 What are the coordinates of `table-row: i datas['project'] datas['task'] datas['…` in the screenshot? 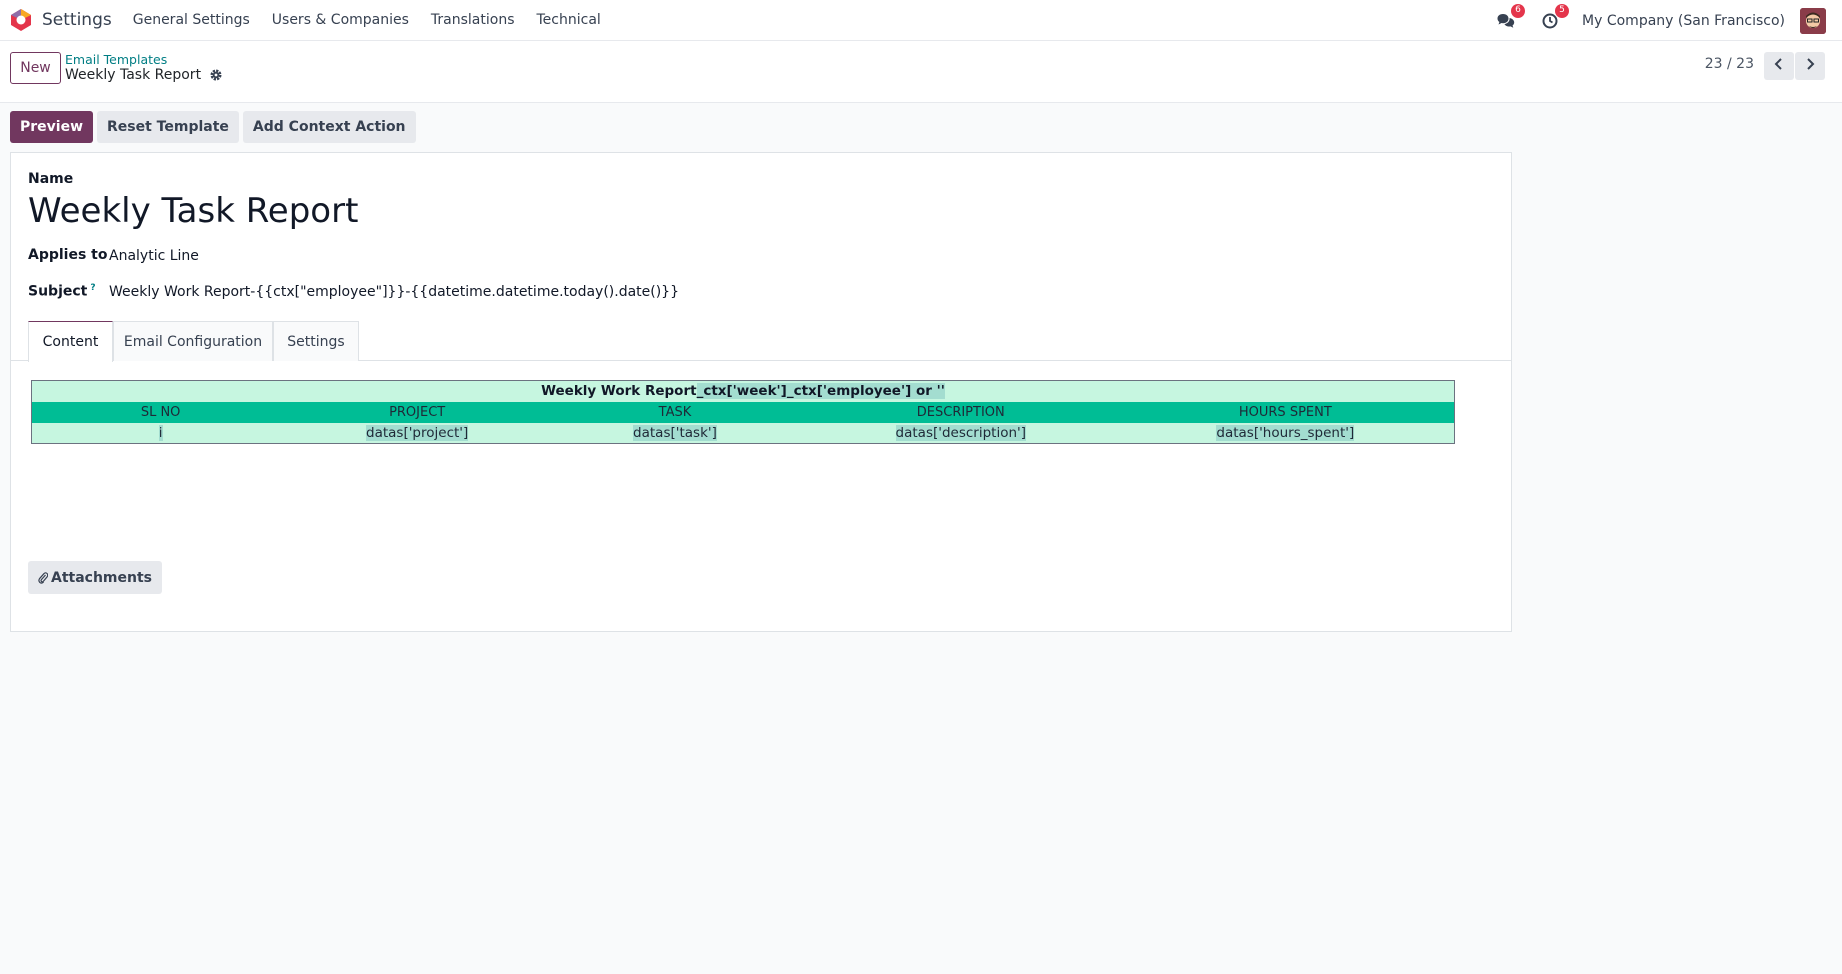 It's located at (743, 433).